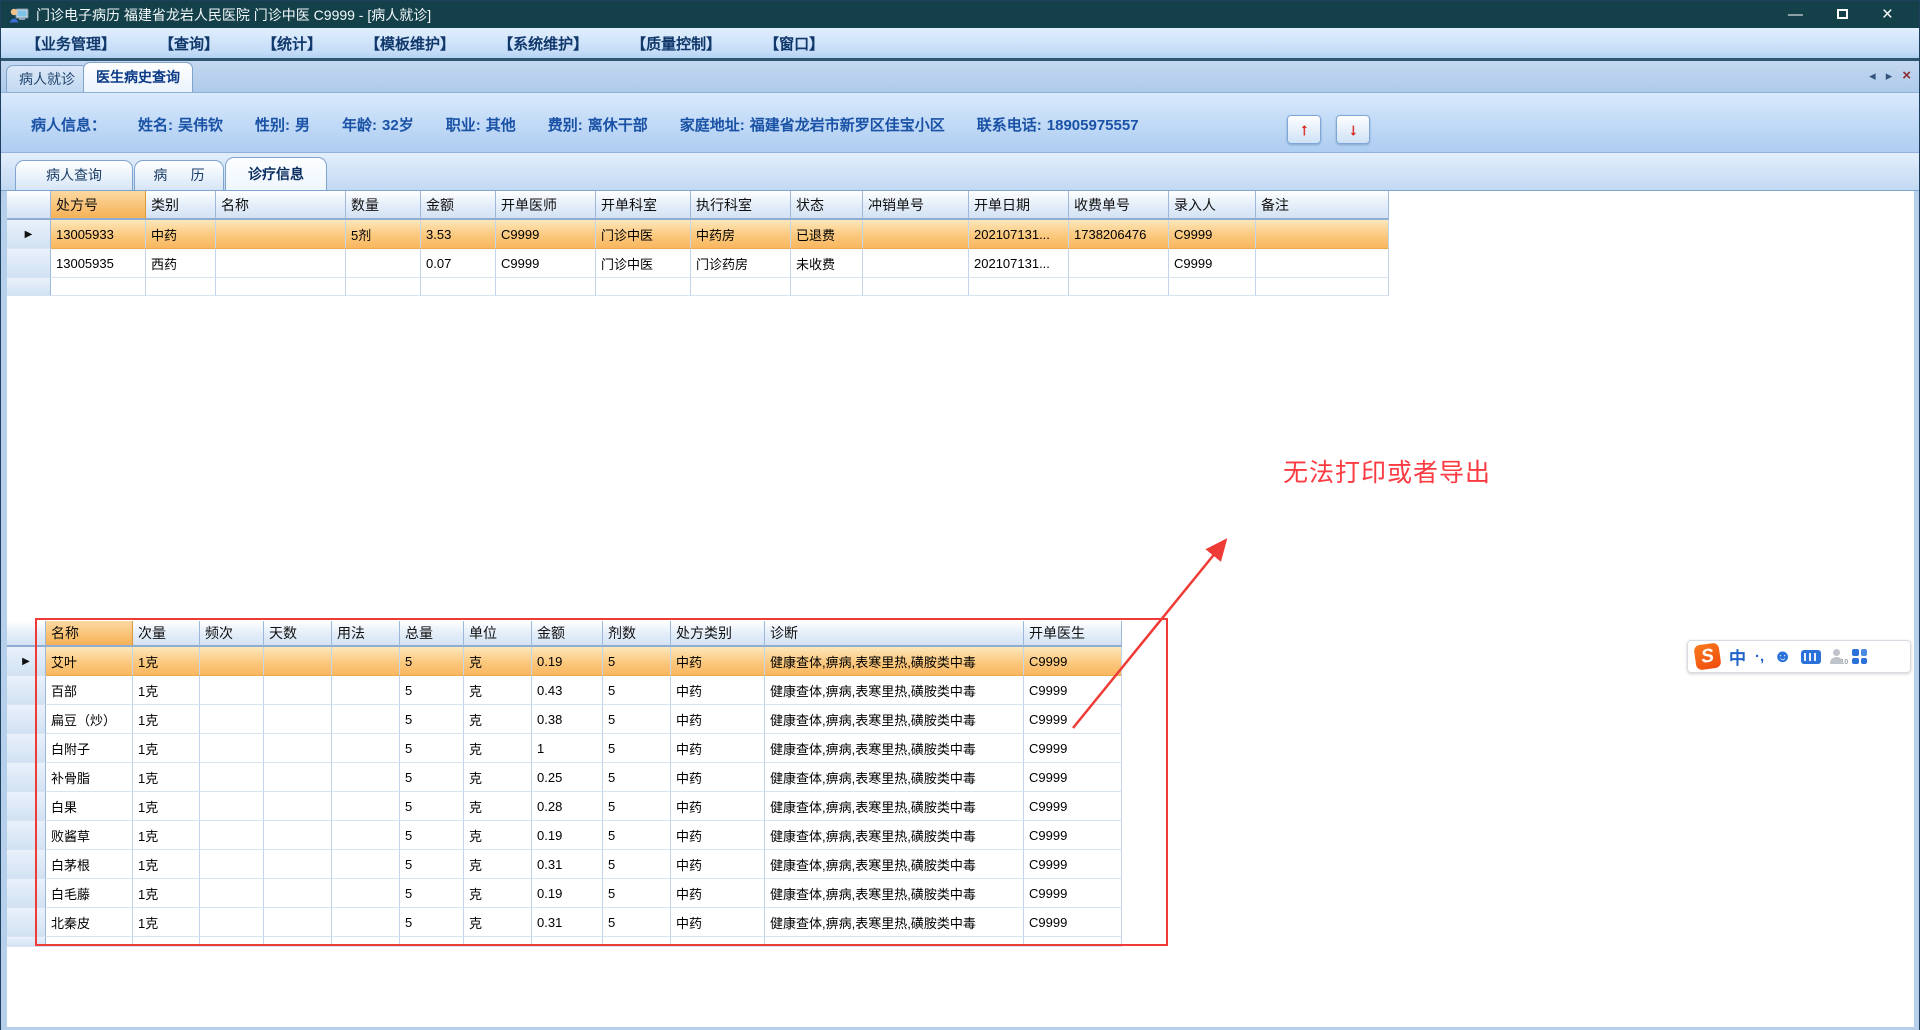 This screenshot has width=1920, height=1030. What do you see at coordinates (567, 922) in the screenshot?
I see `table-cell: 0.31` at bounding box center [567, 922].